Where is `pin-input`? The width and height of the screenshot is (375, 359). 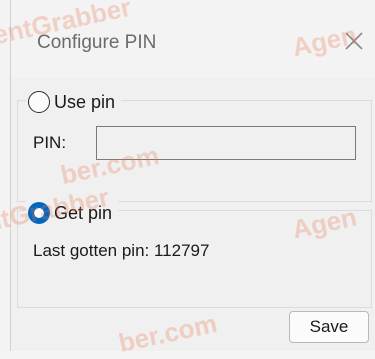
pin-input is located at coordinates (226, 143).